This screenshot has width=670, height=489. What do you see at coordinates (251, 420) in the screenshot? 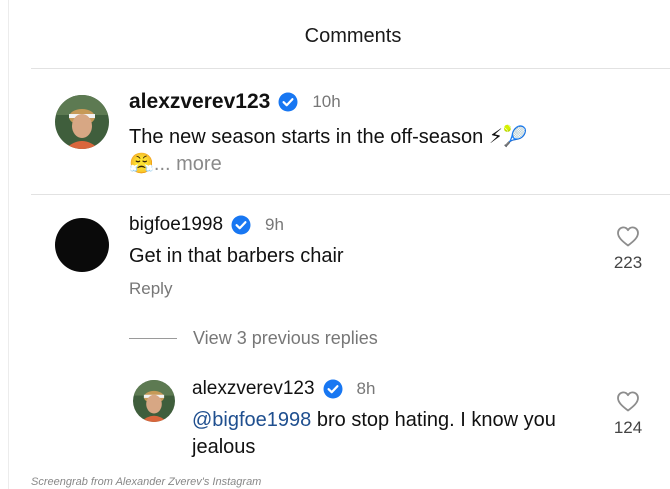
I see `mention-link: @bigfoe1998` at bounding box center [251, 420].